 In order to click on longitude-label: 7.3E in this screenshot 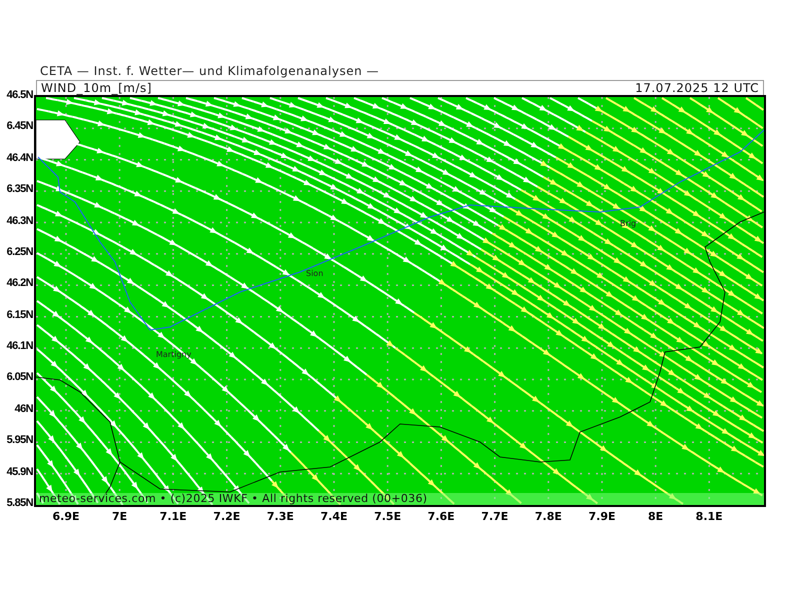, I will do `click(280, 516)`.